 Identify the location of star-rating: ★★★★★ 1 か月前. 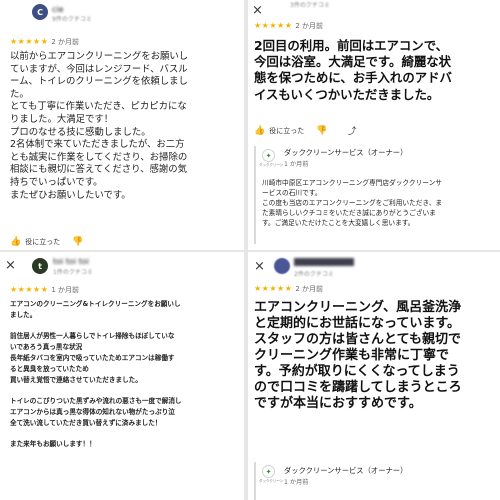
(44, 290).